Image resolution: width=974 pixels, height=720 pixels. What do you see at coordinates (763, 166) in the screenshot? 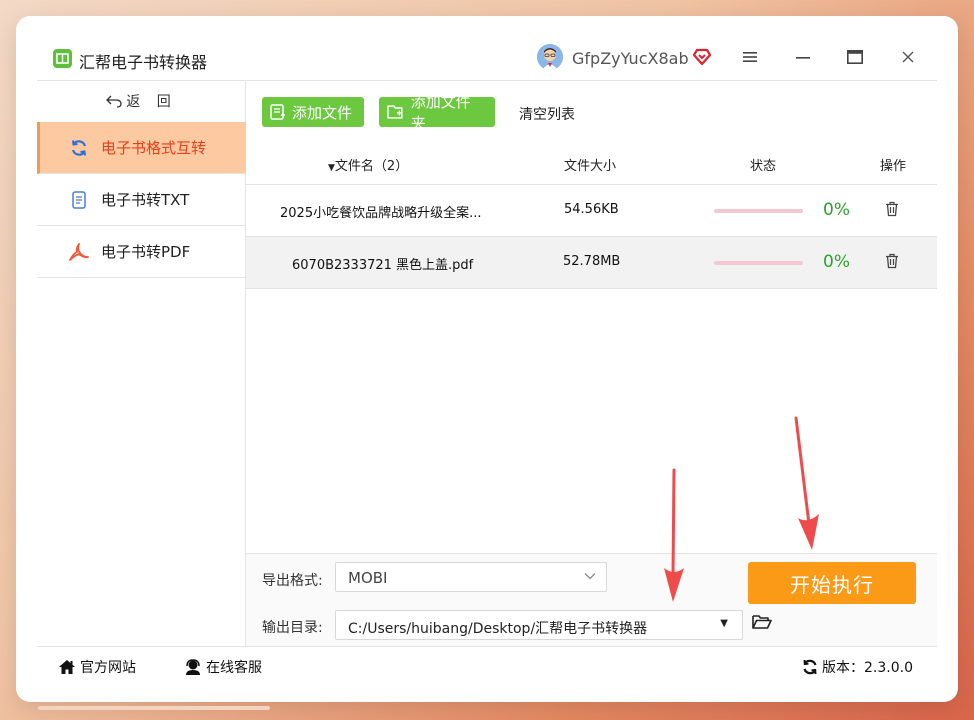
I see `status-column-header: 状态` at bounding box center [763, 166].